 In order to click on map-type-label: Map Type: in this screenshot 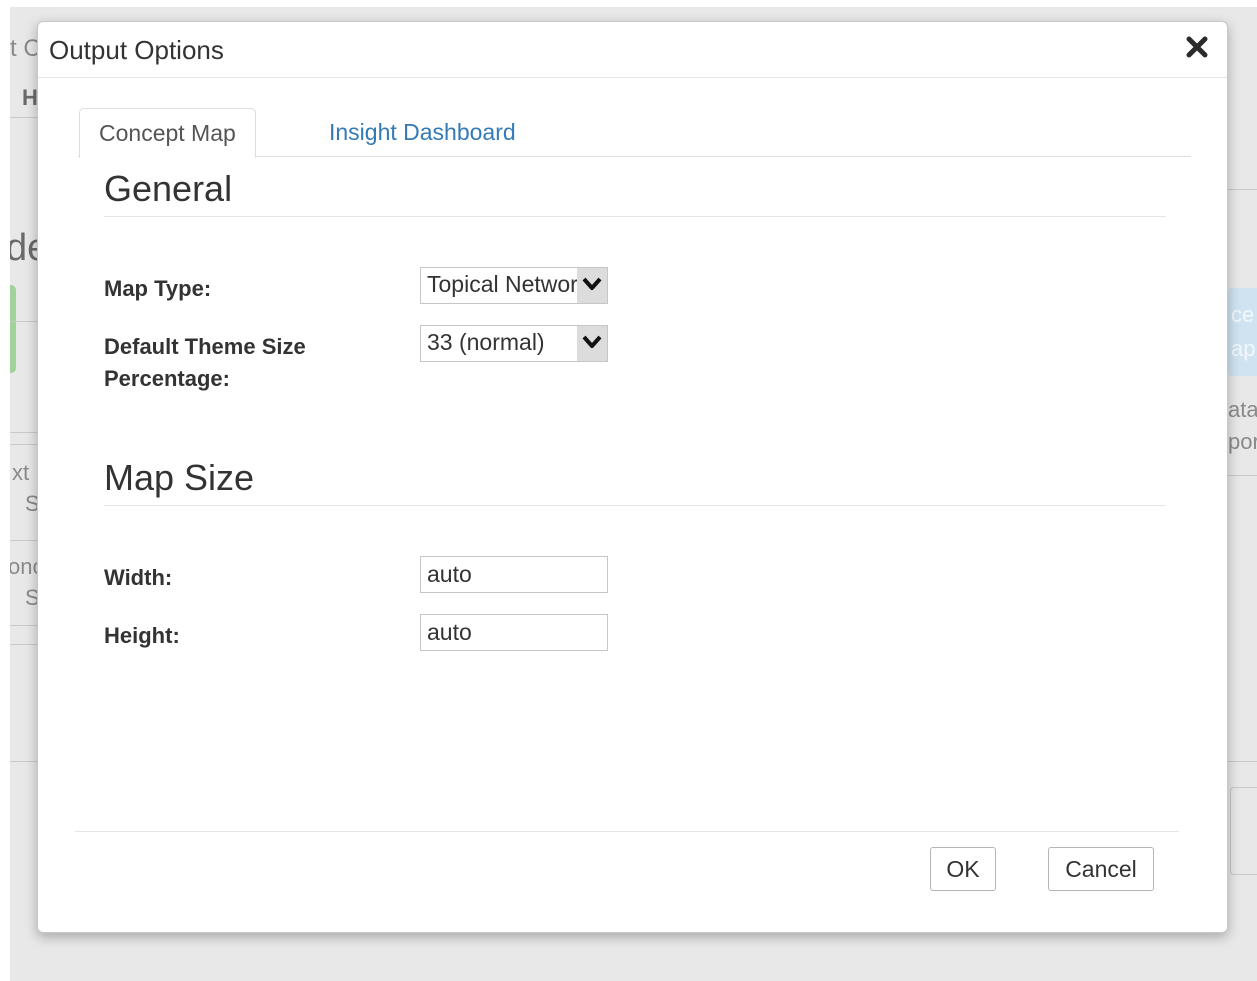, I will do `click(158, 288)`.